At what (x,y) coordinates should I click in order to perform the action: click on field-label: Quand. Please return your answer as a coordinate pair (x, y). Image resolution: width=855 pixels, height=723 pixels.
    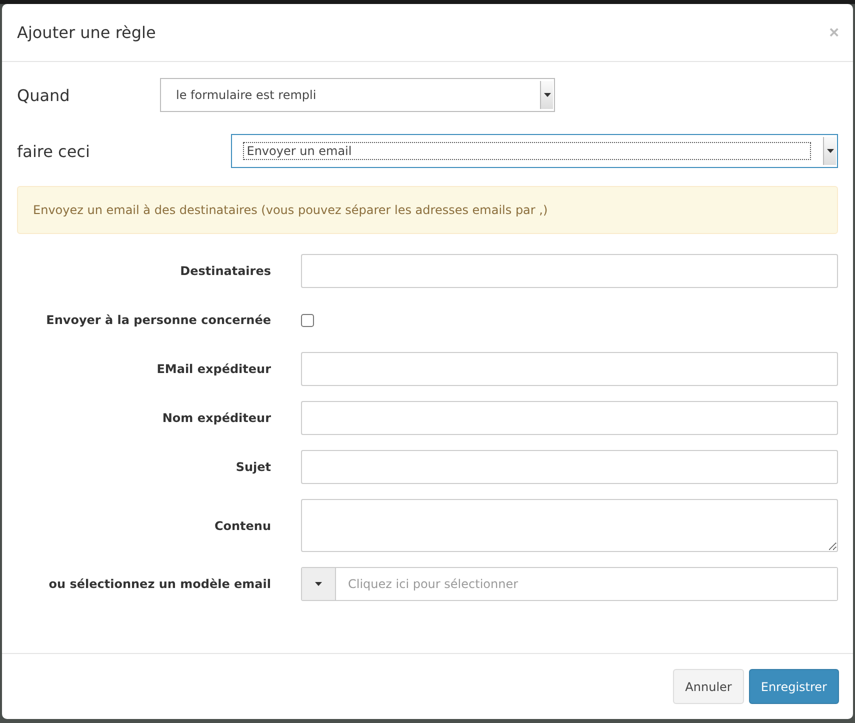
    Looking at the image, I should click on (44, 95).